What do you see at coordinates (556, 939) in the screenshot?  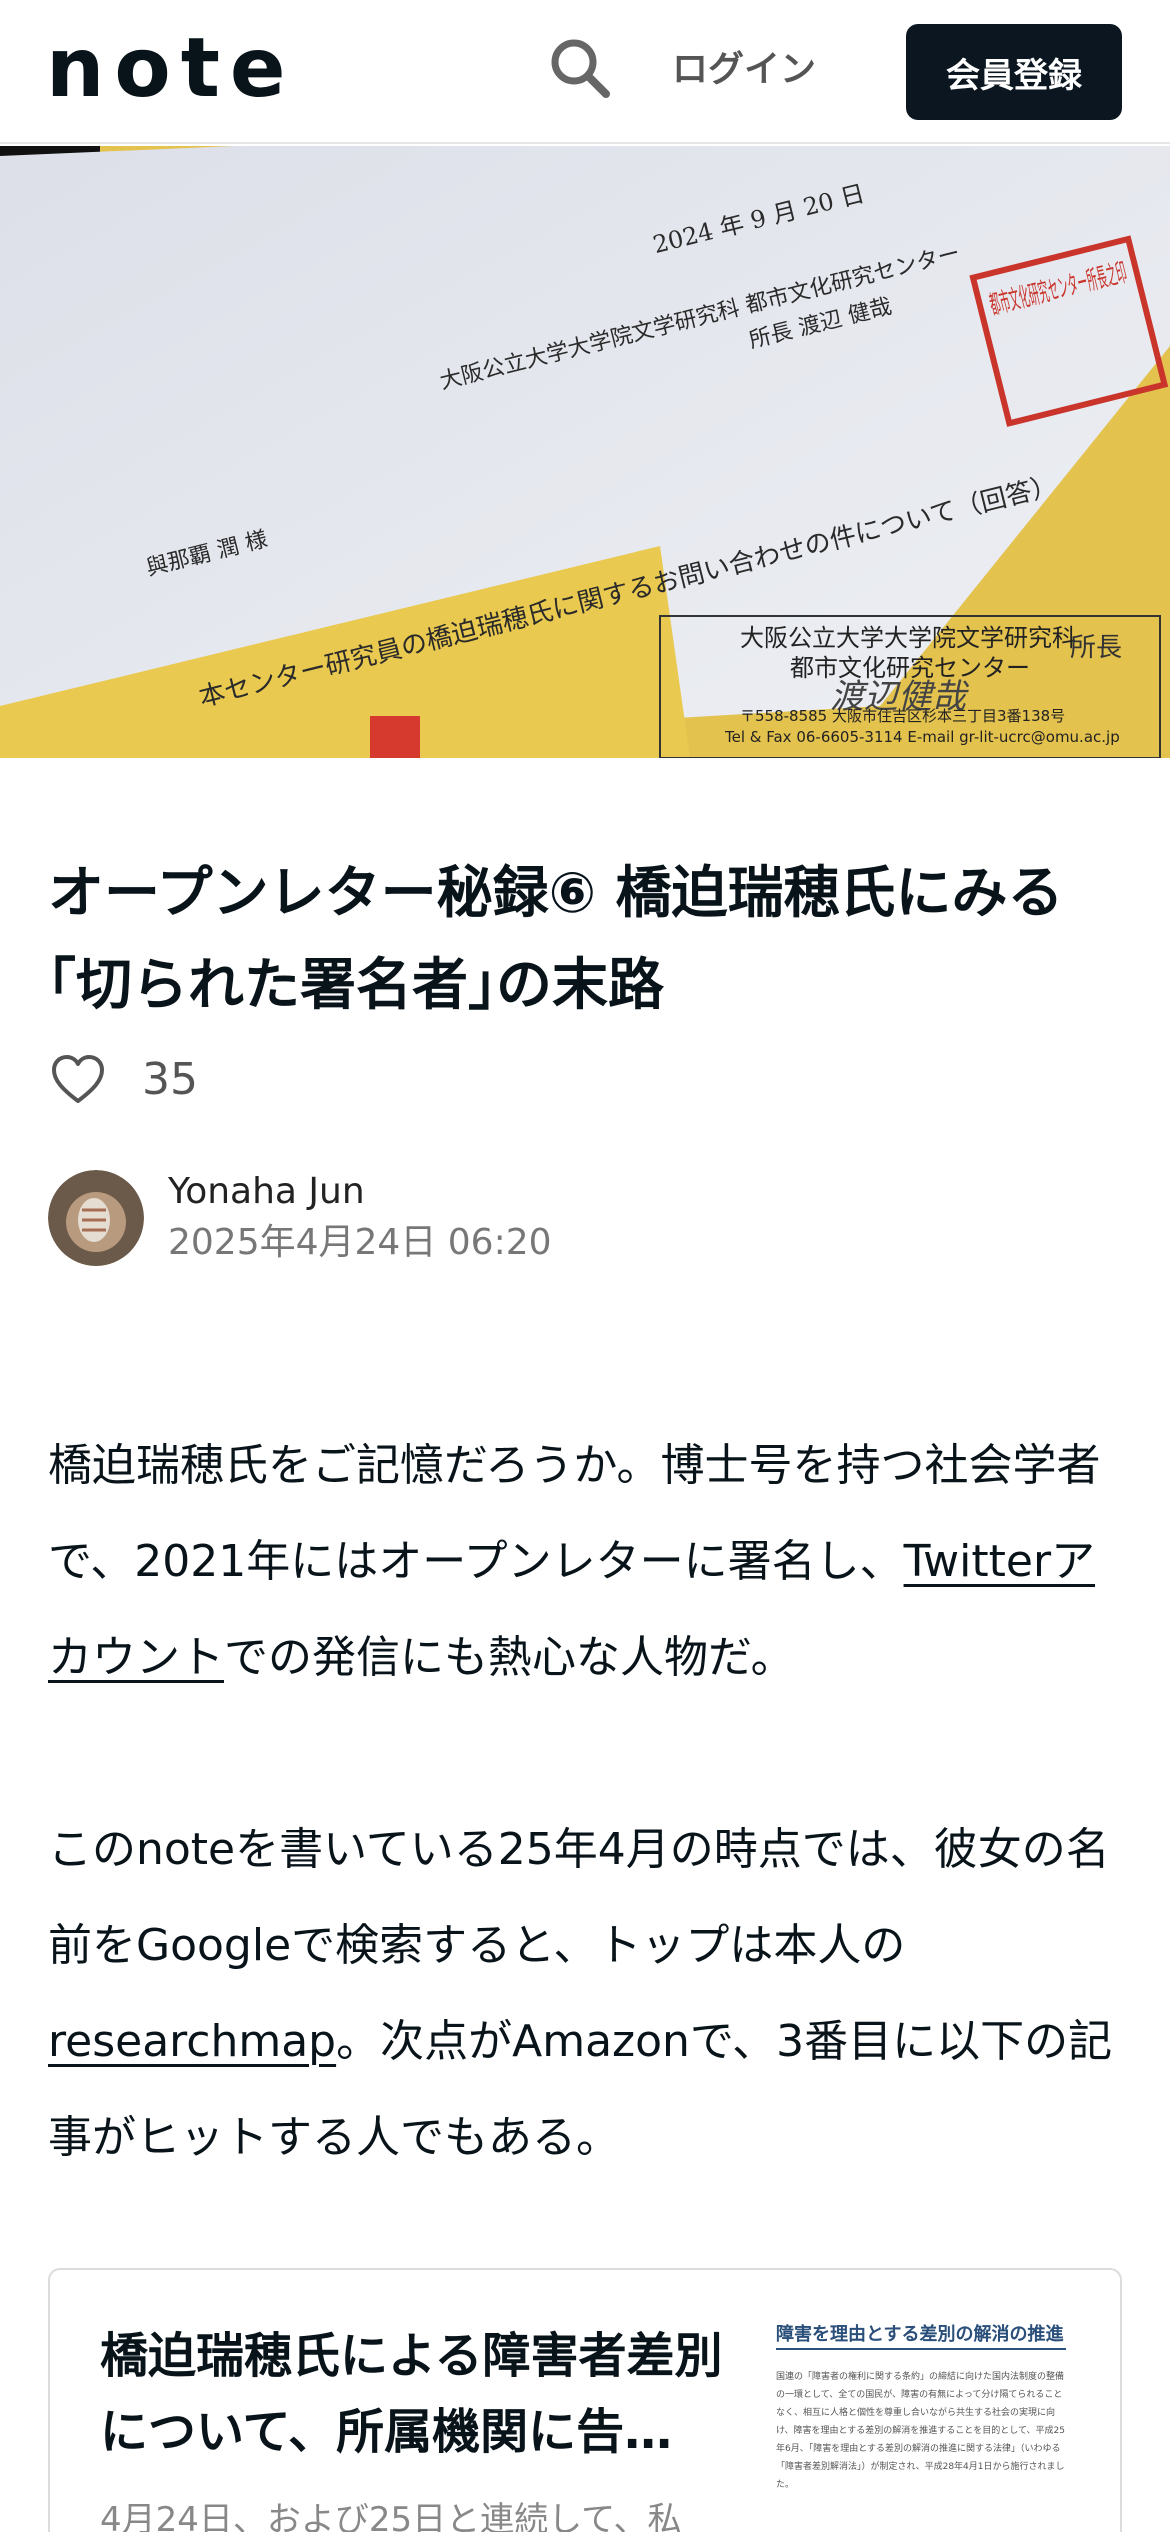 I see `article-title: オープンレター秘録⑥ 橋迫瑞穂氏にみる｢切られた署名者｣の末路` at bounding box center [556, 939].